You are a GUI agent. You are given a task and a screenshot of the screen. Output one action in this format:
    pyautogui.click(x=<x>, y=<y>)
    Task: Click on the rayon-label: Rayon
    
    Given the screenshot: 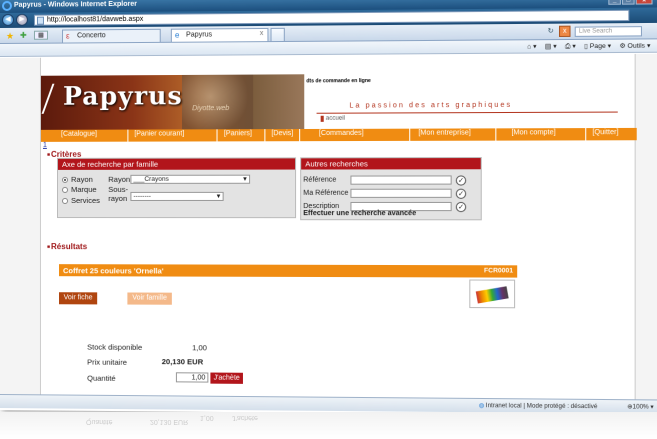 What is the action you would take?
    pyautogui.click(x=119, y=179)
    